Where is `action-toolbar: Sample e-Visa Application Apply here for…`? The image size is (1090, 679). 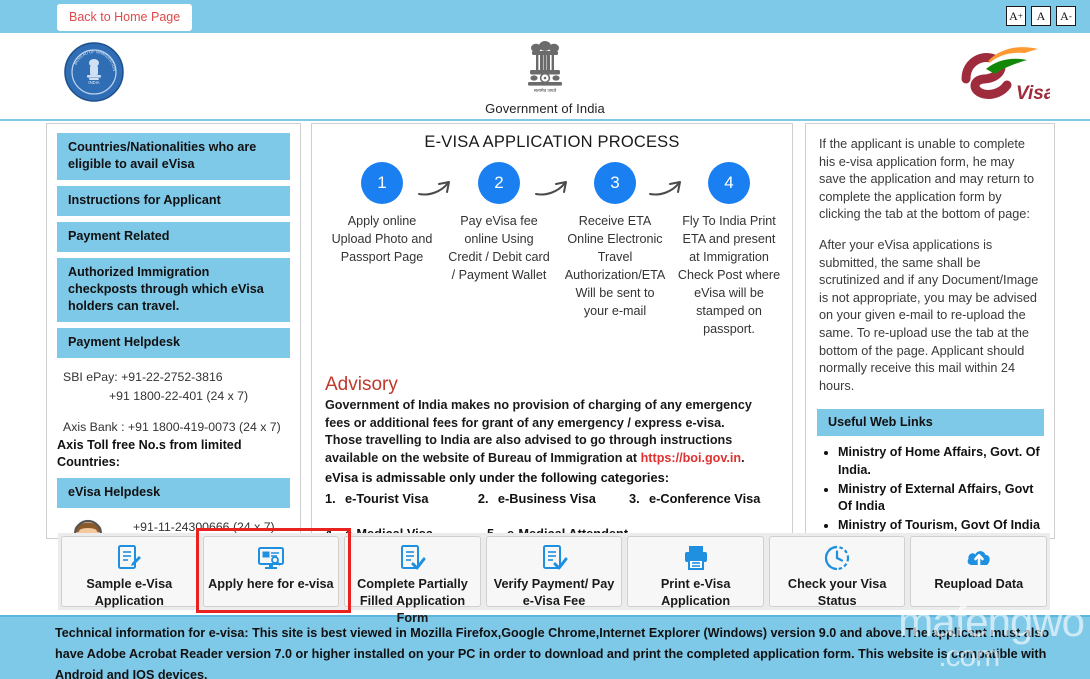 action-toolbar: Sample e-Visa Application Apply here for… is located at coordinates (554, 579).